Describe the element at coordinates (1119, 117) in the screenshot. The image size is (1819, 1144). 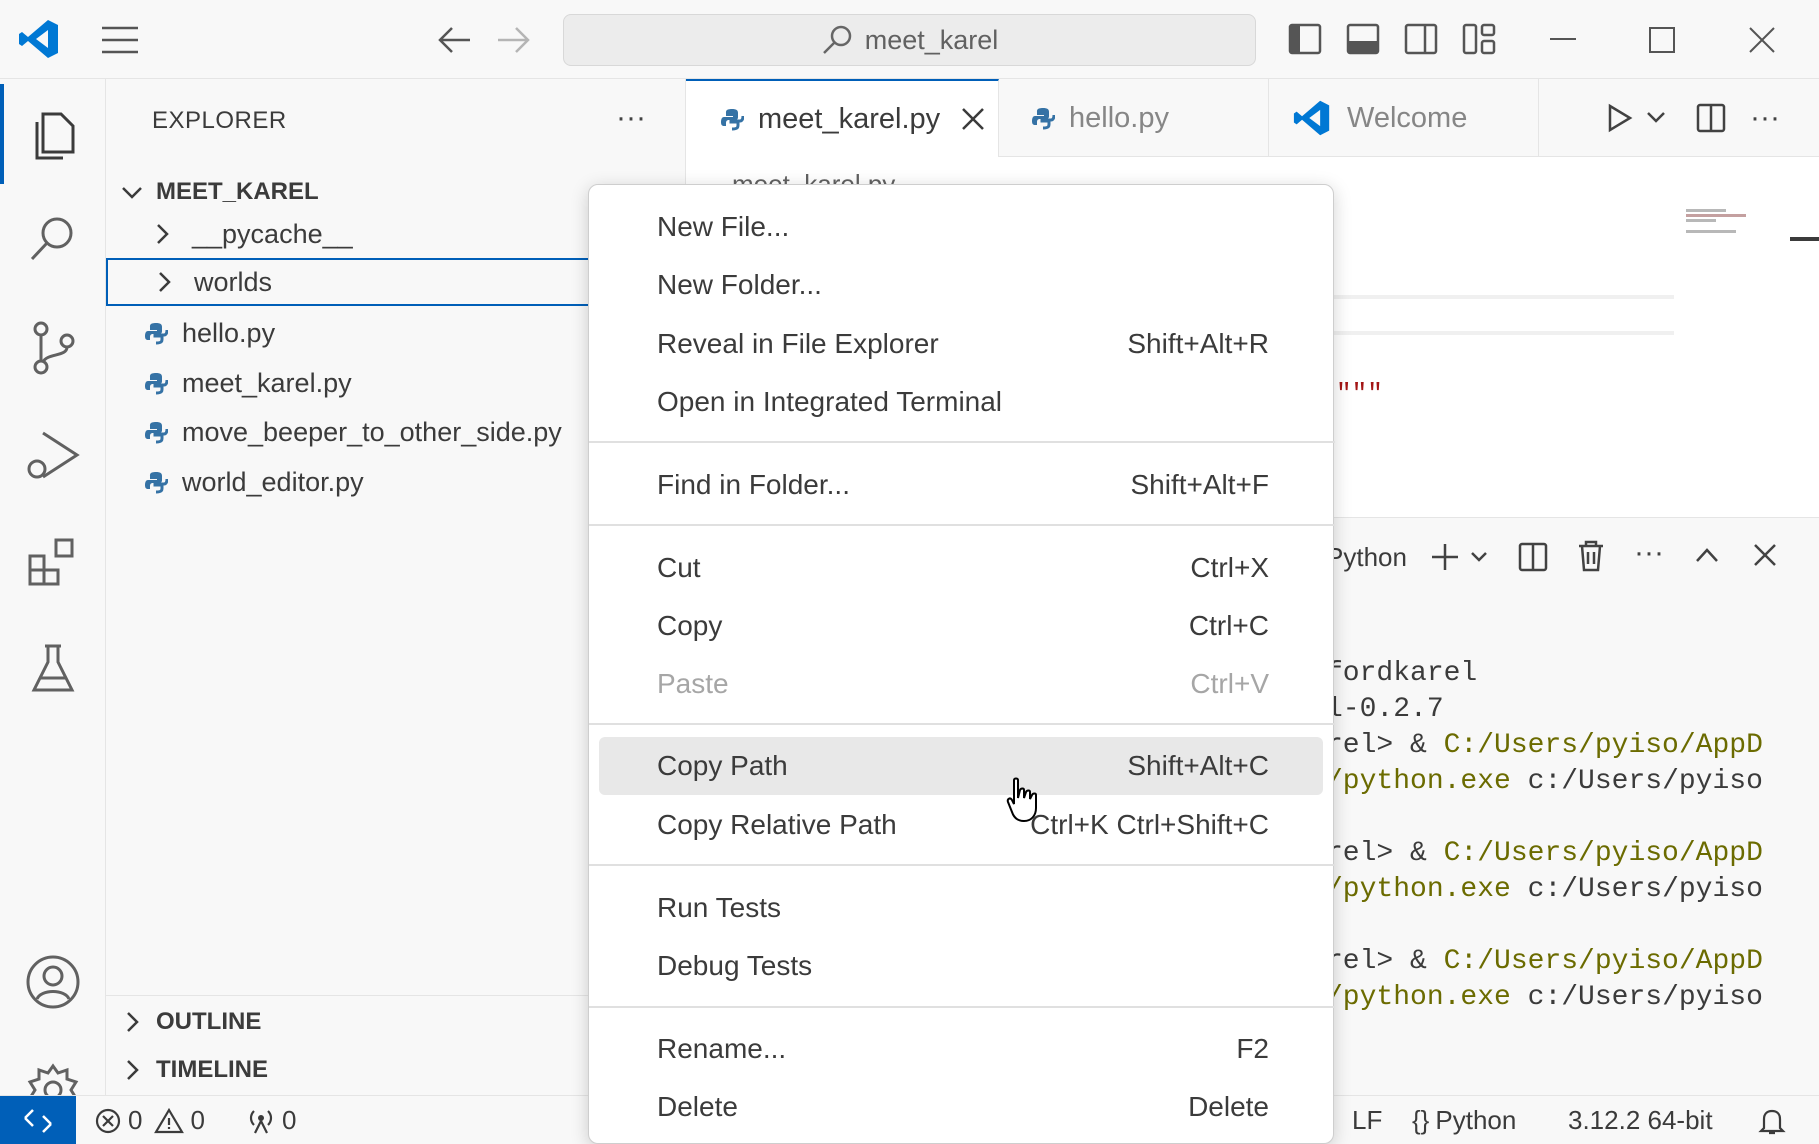
I see `tab-label: hello.py` at that location.